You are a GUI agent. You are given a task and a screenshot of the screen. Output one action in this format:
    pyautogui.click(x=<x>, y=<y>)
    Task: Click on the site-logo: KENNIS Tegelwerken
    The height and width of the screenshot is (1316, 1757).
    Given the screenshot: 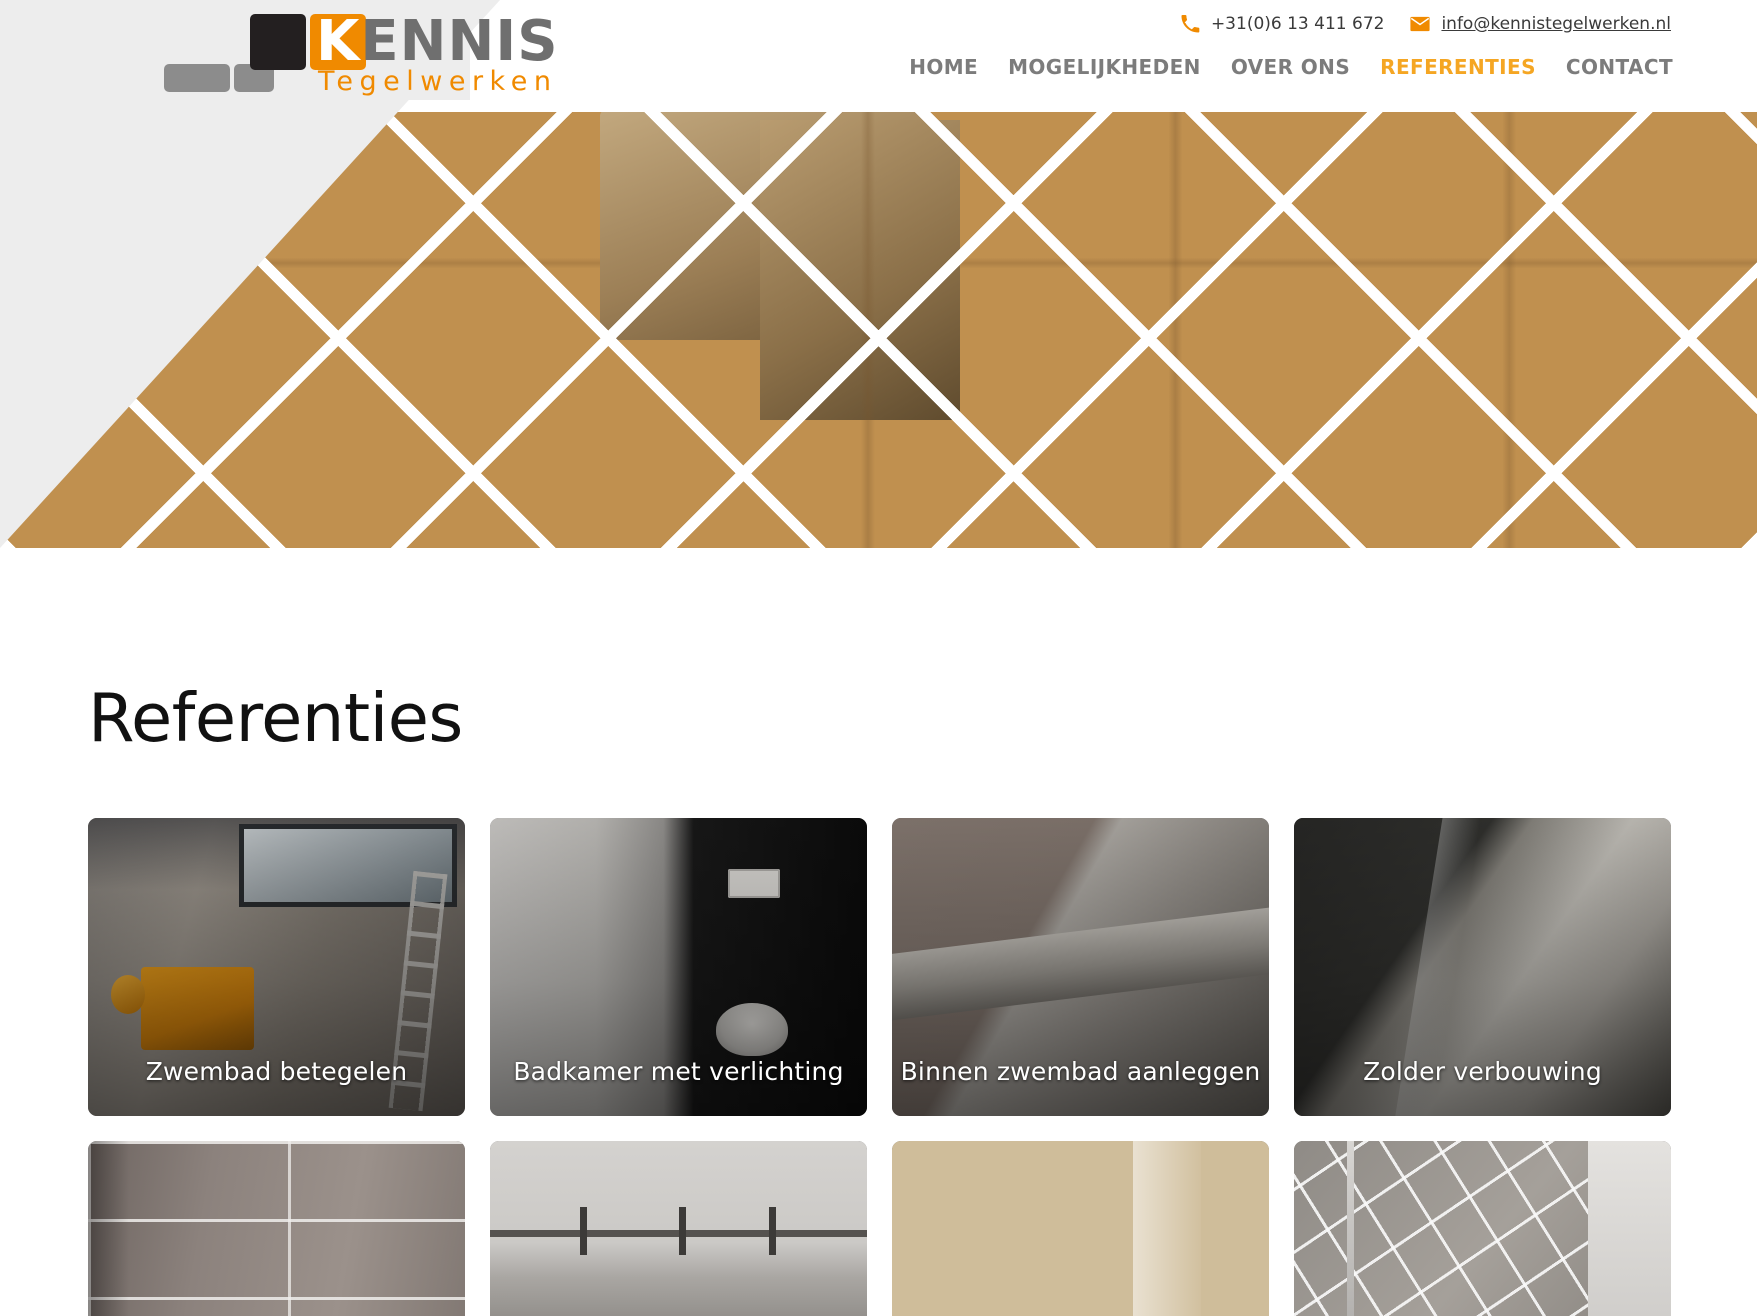 What is the action you would take?
    pyautogui.click(x=320, y=54)
    